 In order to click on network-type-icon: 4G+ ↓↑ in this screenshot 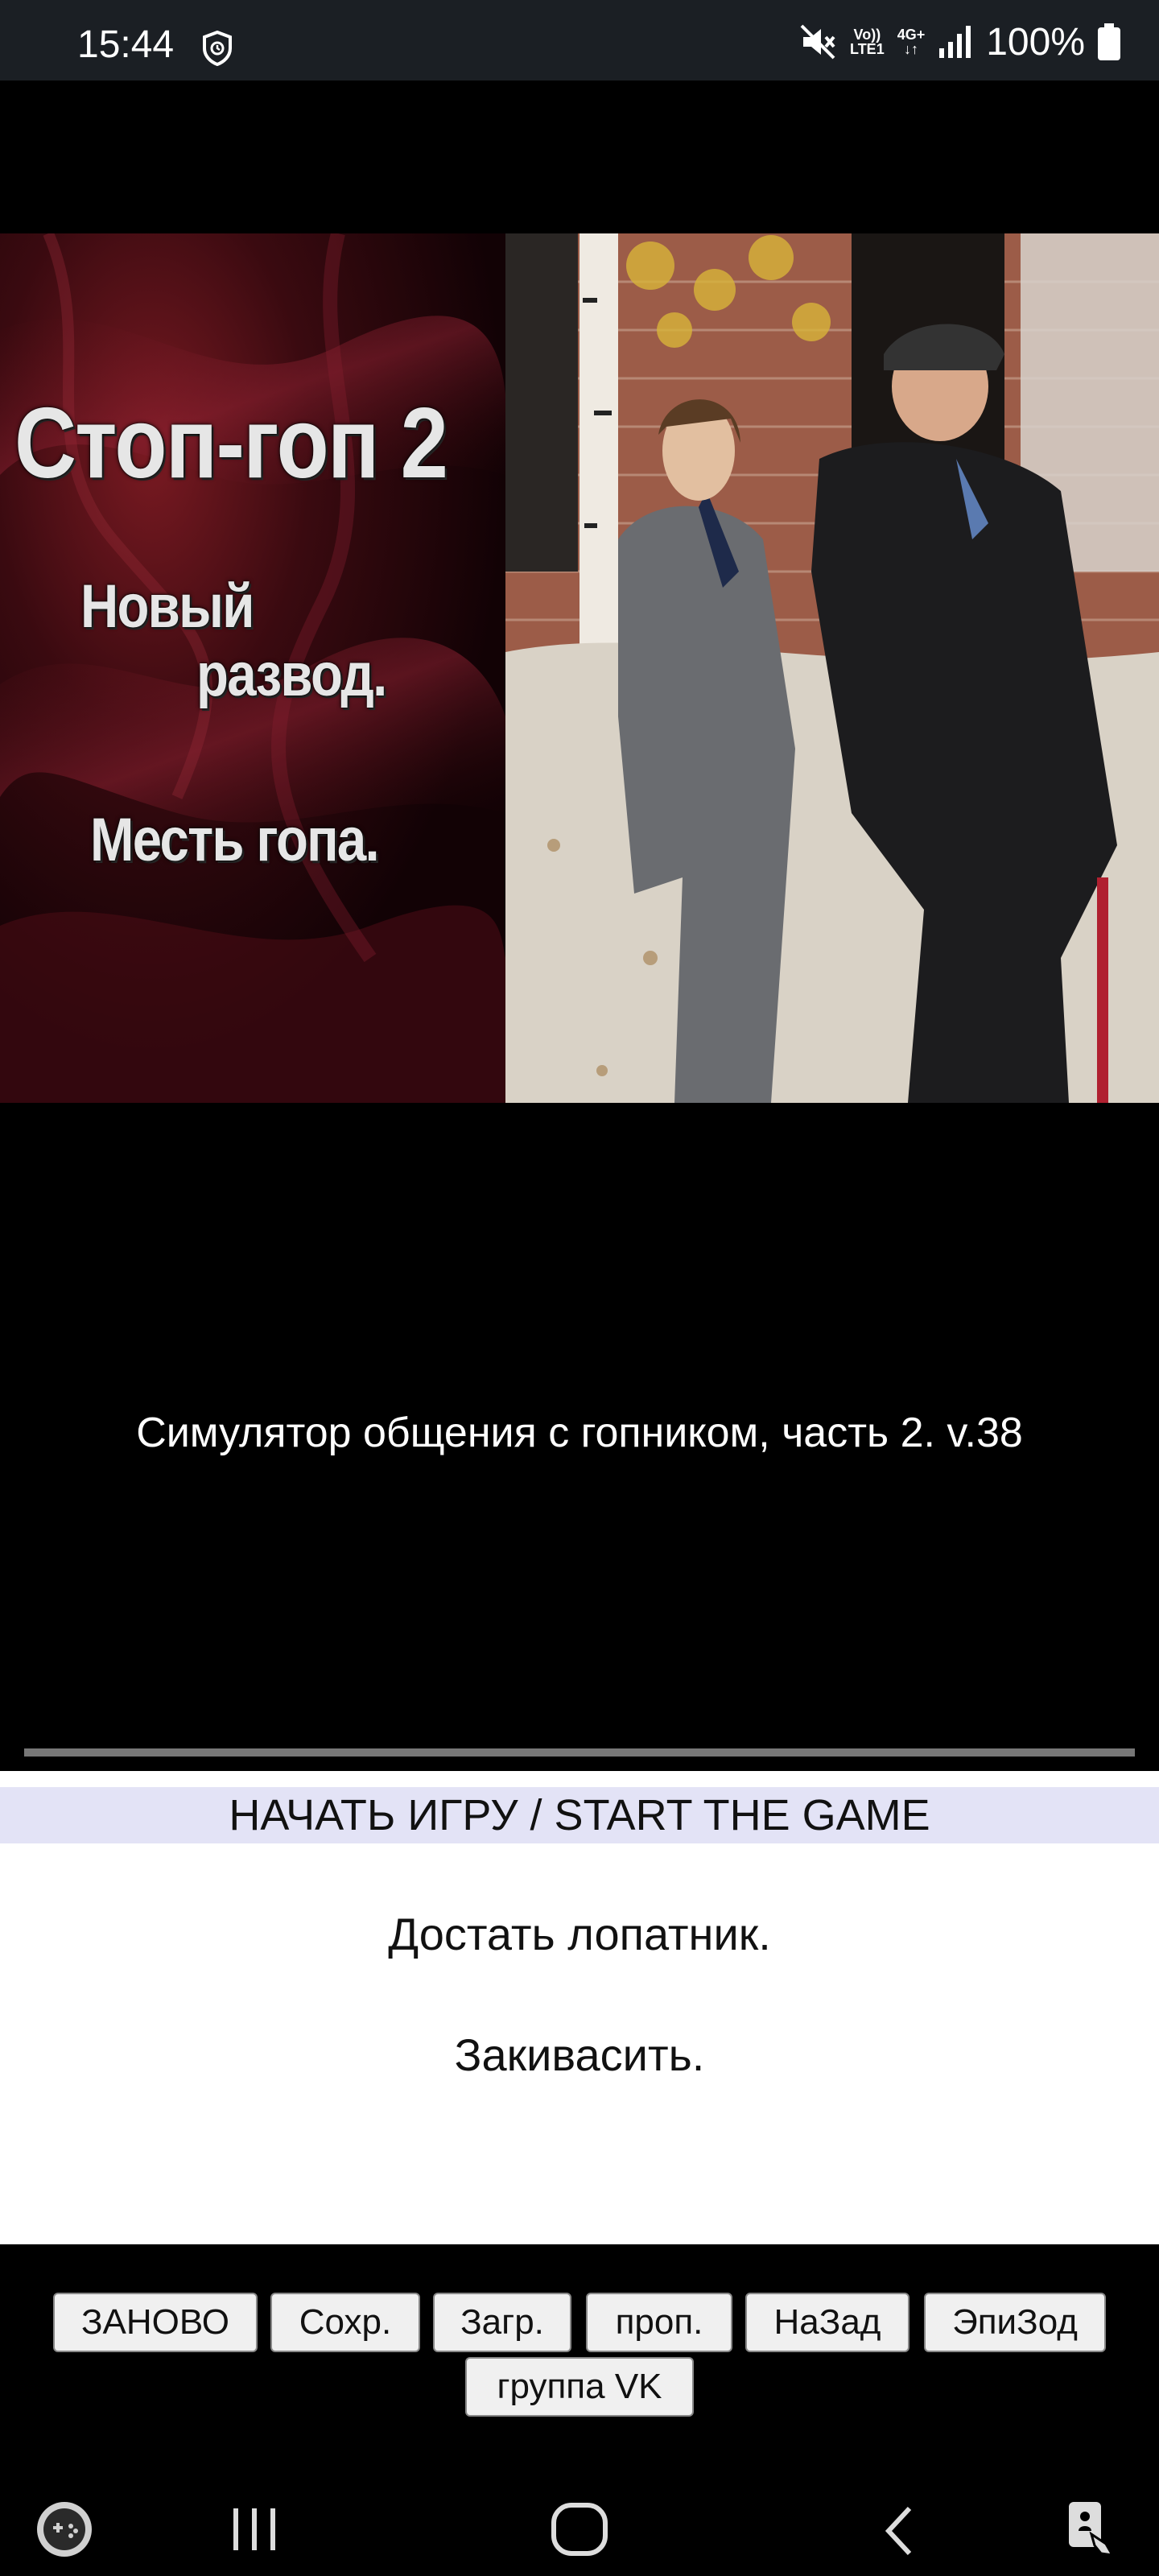, I will do `click(911, 42)`.